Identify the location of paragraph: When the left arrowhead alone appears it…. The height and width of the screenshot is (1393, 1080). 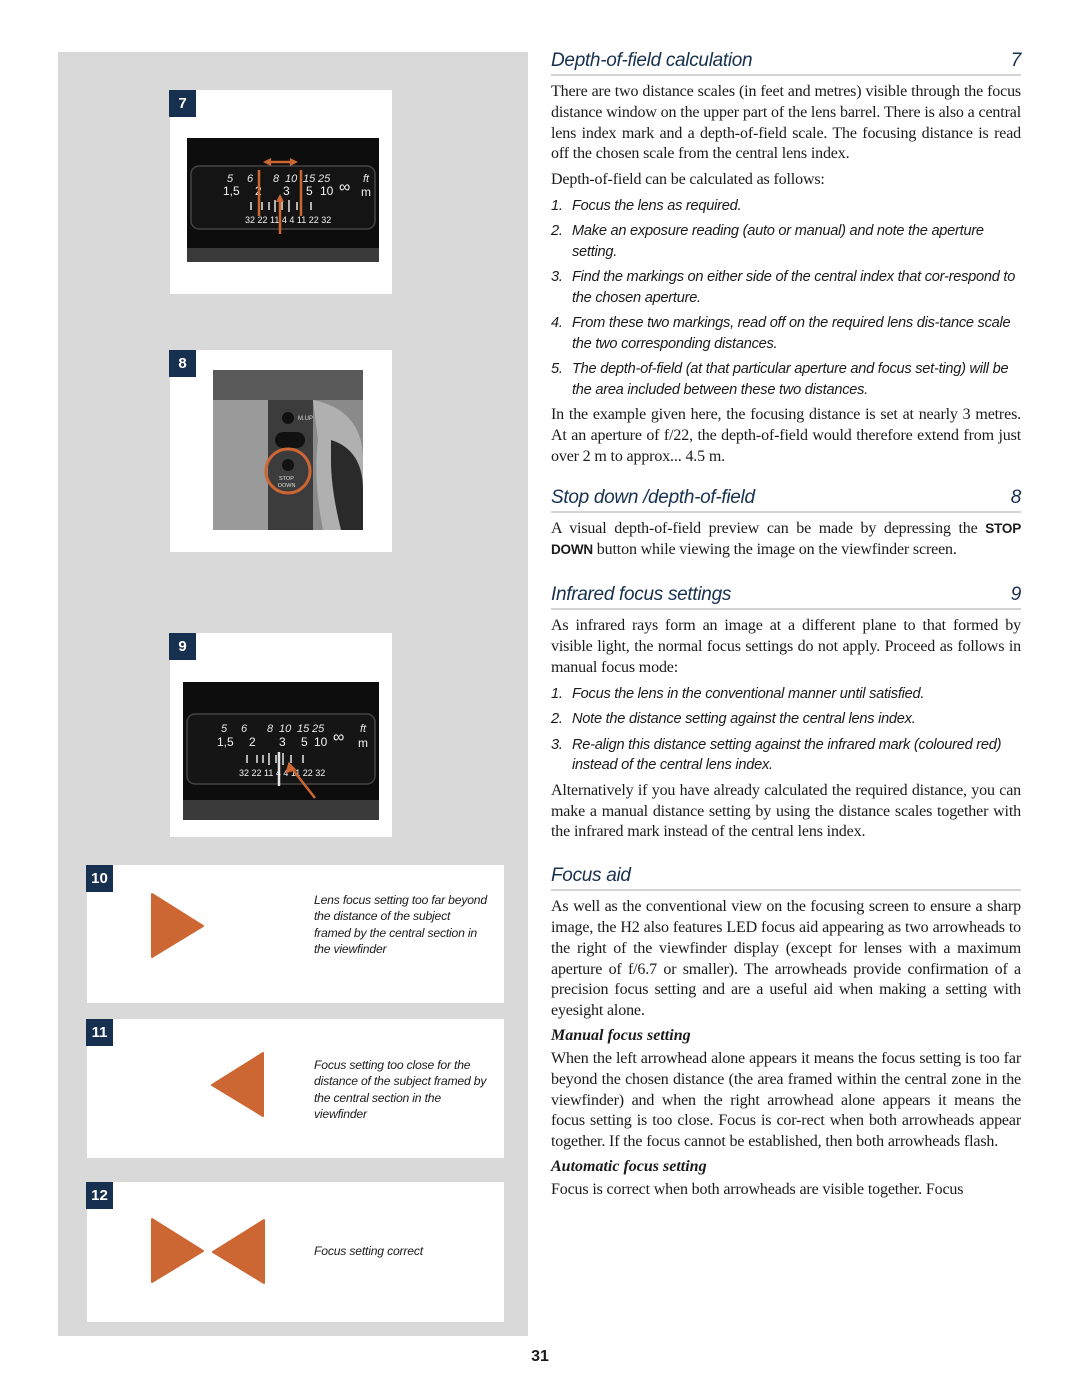
(786, 1100).